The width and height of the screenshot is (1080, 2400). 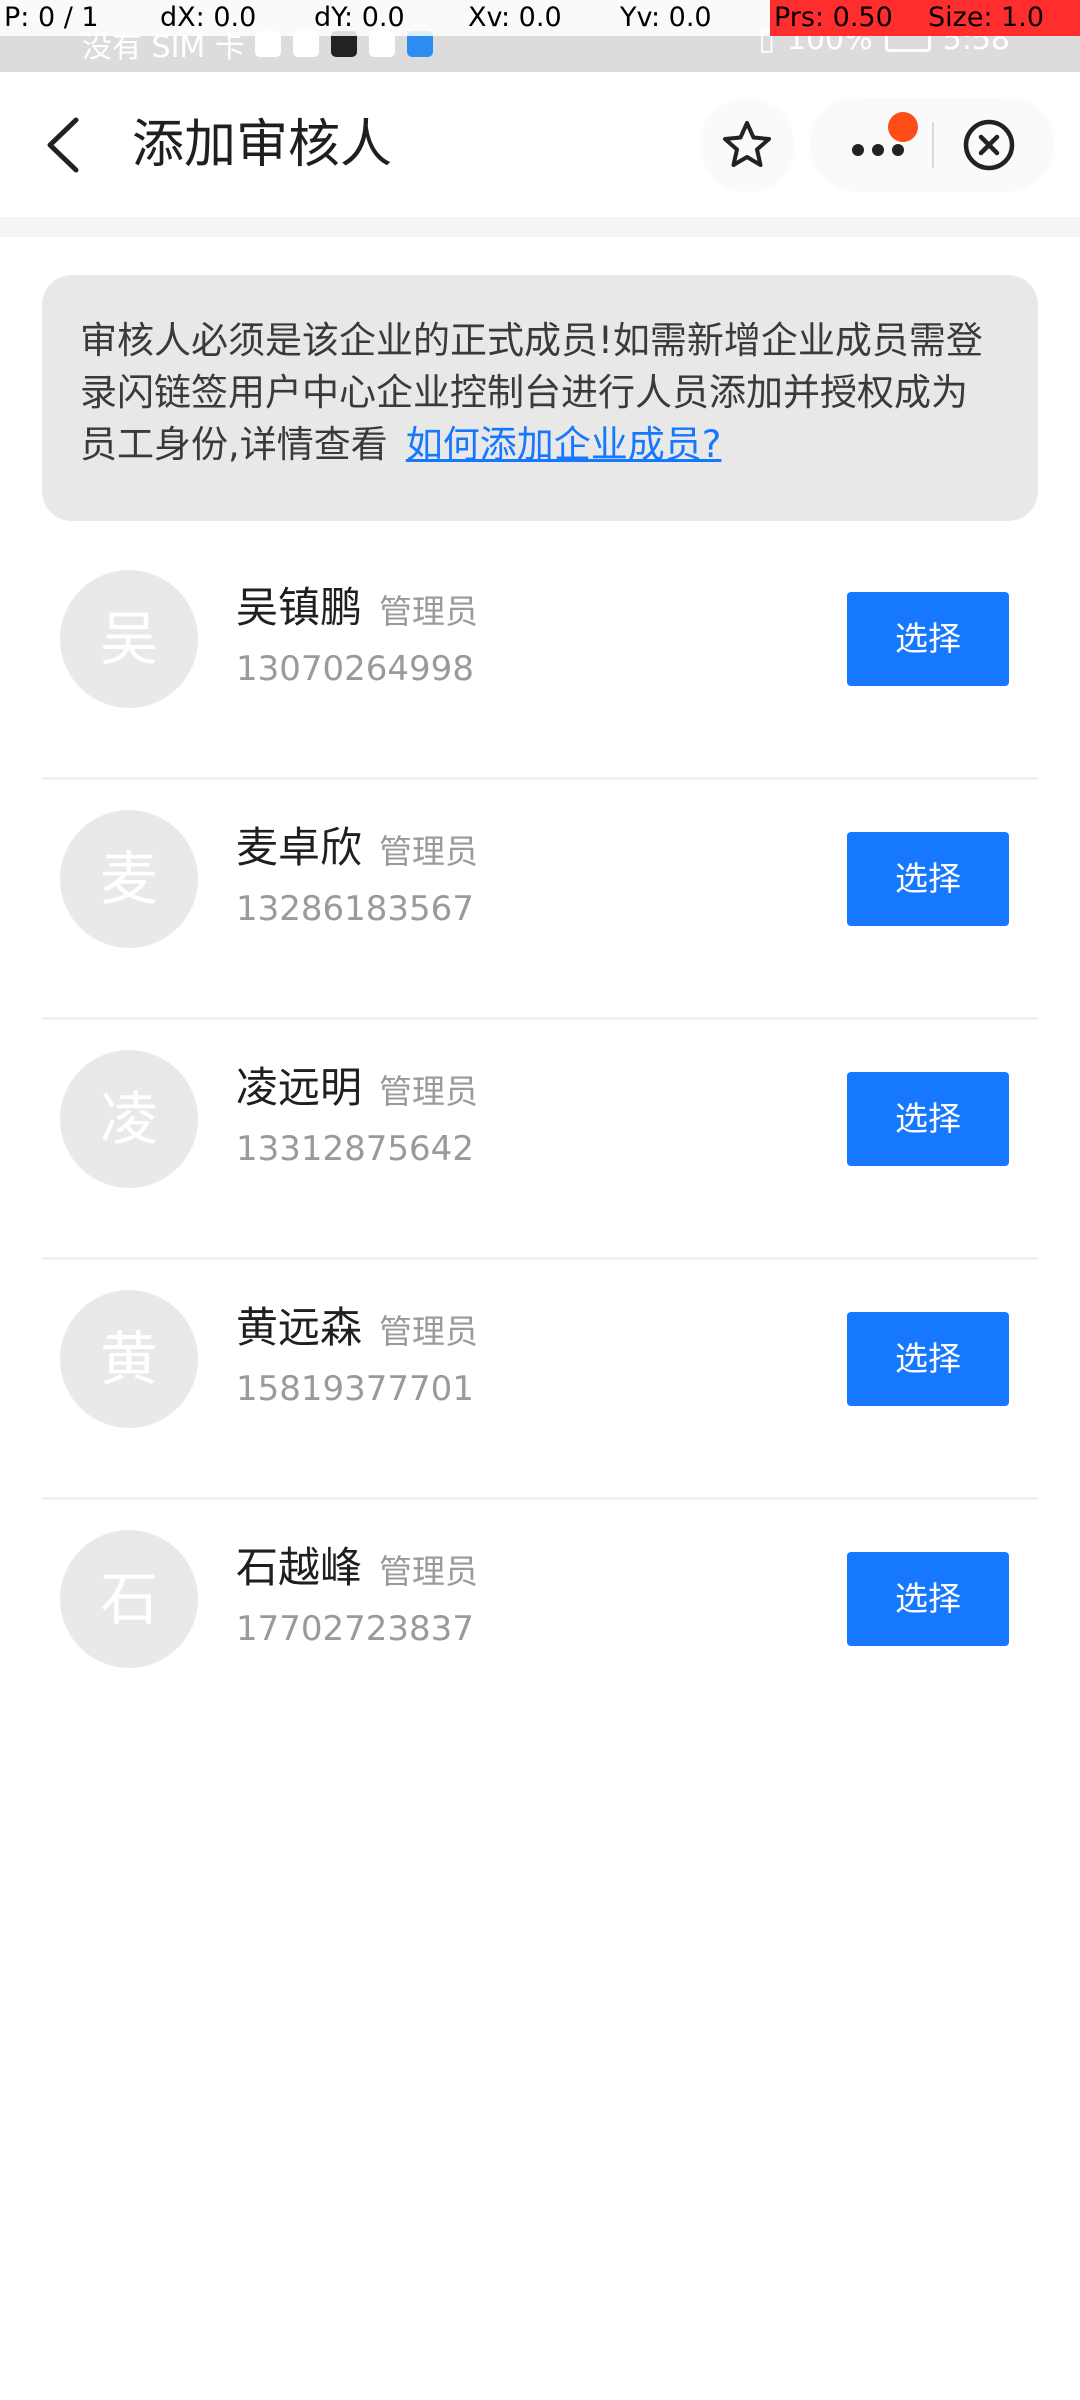 What do you see at coordinates (355, 909) in the screenshot?
I see `member-phone: 13286183567` at bounding box center [355, 909].